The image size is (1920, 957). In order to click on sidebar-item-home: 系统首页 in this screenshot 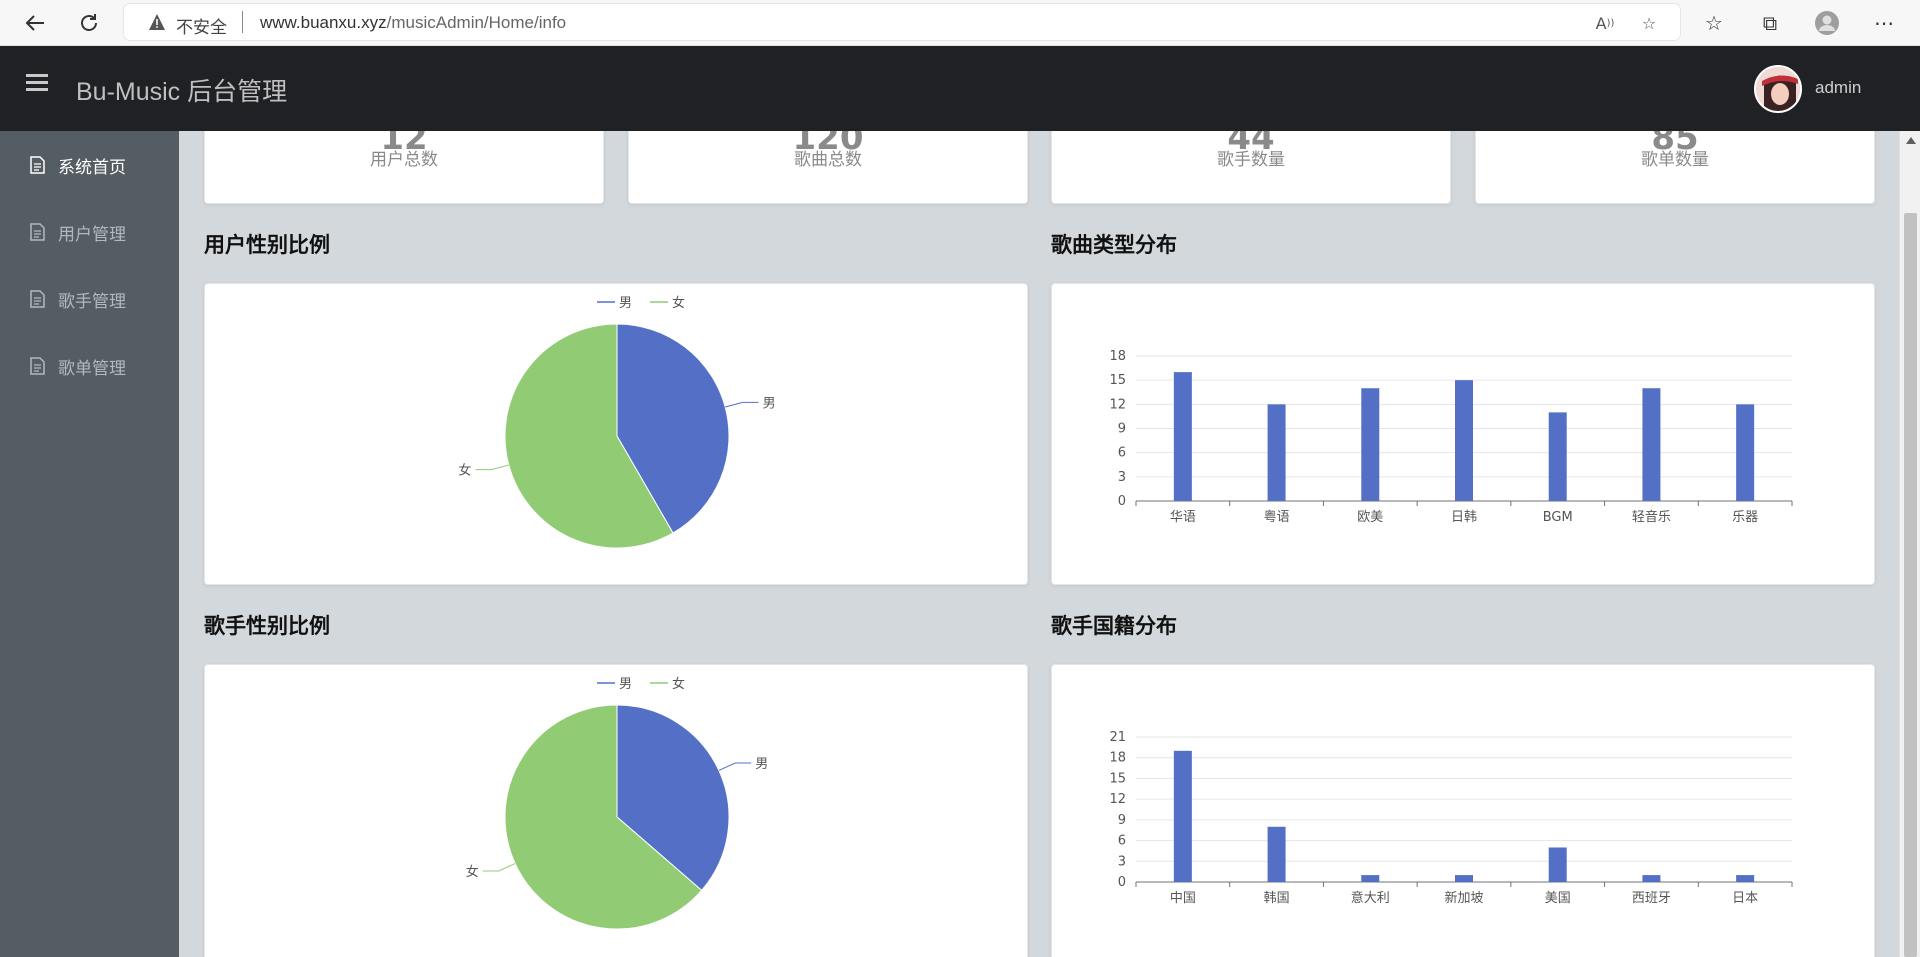, I will do `click(89, 165)`.